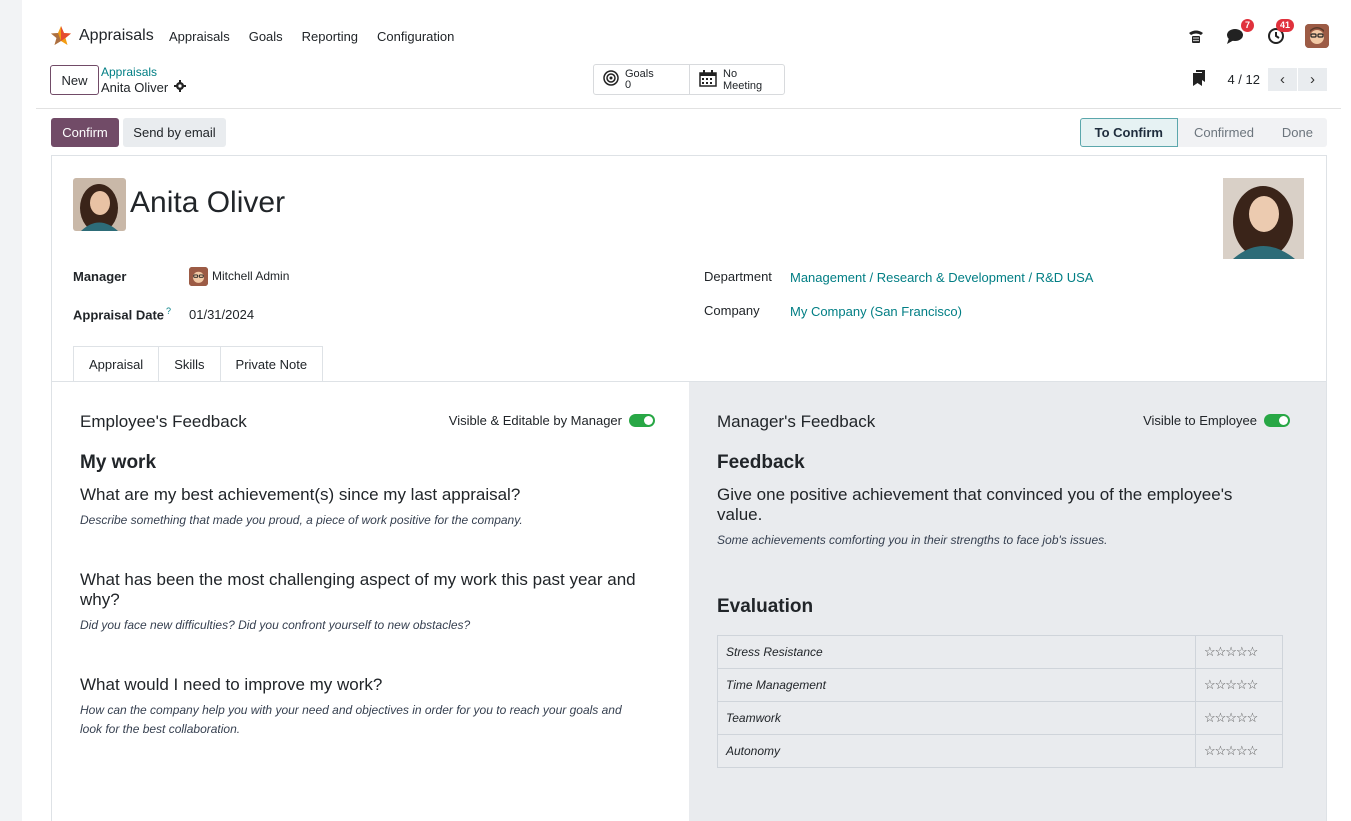 The height and width of the screenshot is (821, 1351). What do you see at coordinates (251, 275) in the screenshot?
I see `manager-value: Mitchell Admin` at bounding box center [251, 275].